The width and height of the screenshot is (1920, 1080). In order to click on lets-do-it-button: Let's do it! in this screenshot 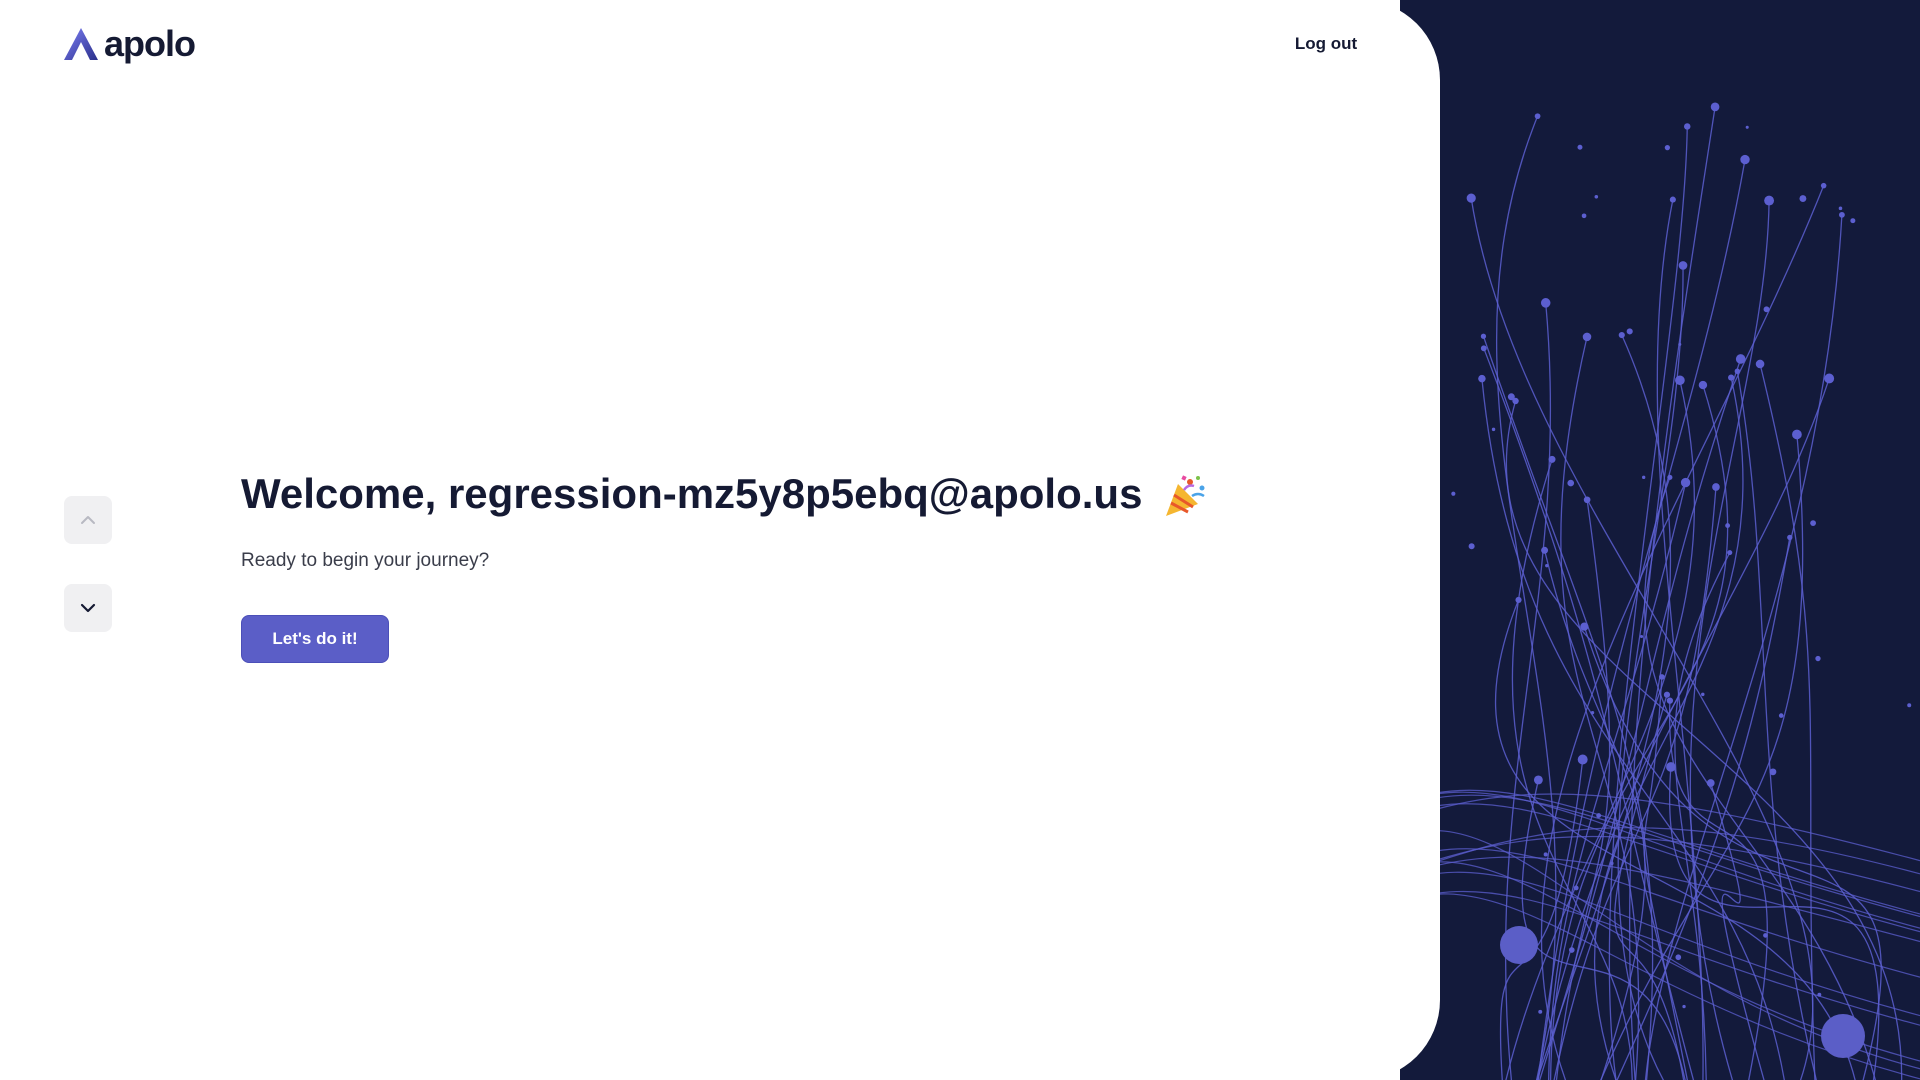, I will do `click(315, 639)`.